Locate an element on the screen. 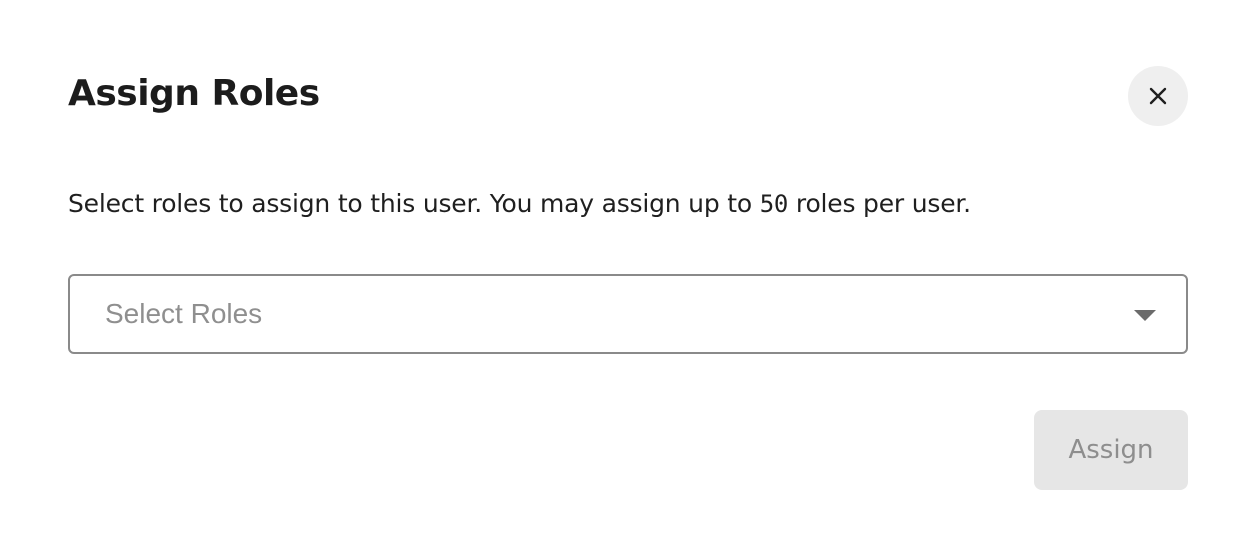  roles-select: Select Roles is located at coordinates (628, 314).